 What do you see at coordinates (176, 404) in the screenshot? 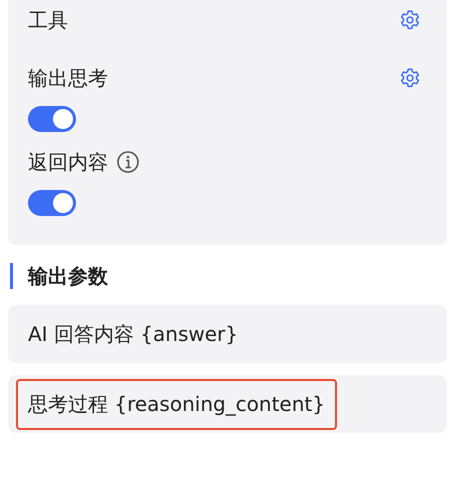
I see `output-parameter: 思考过程 {reasoning_content}` at bounding box center [176, 404].